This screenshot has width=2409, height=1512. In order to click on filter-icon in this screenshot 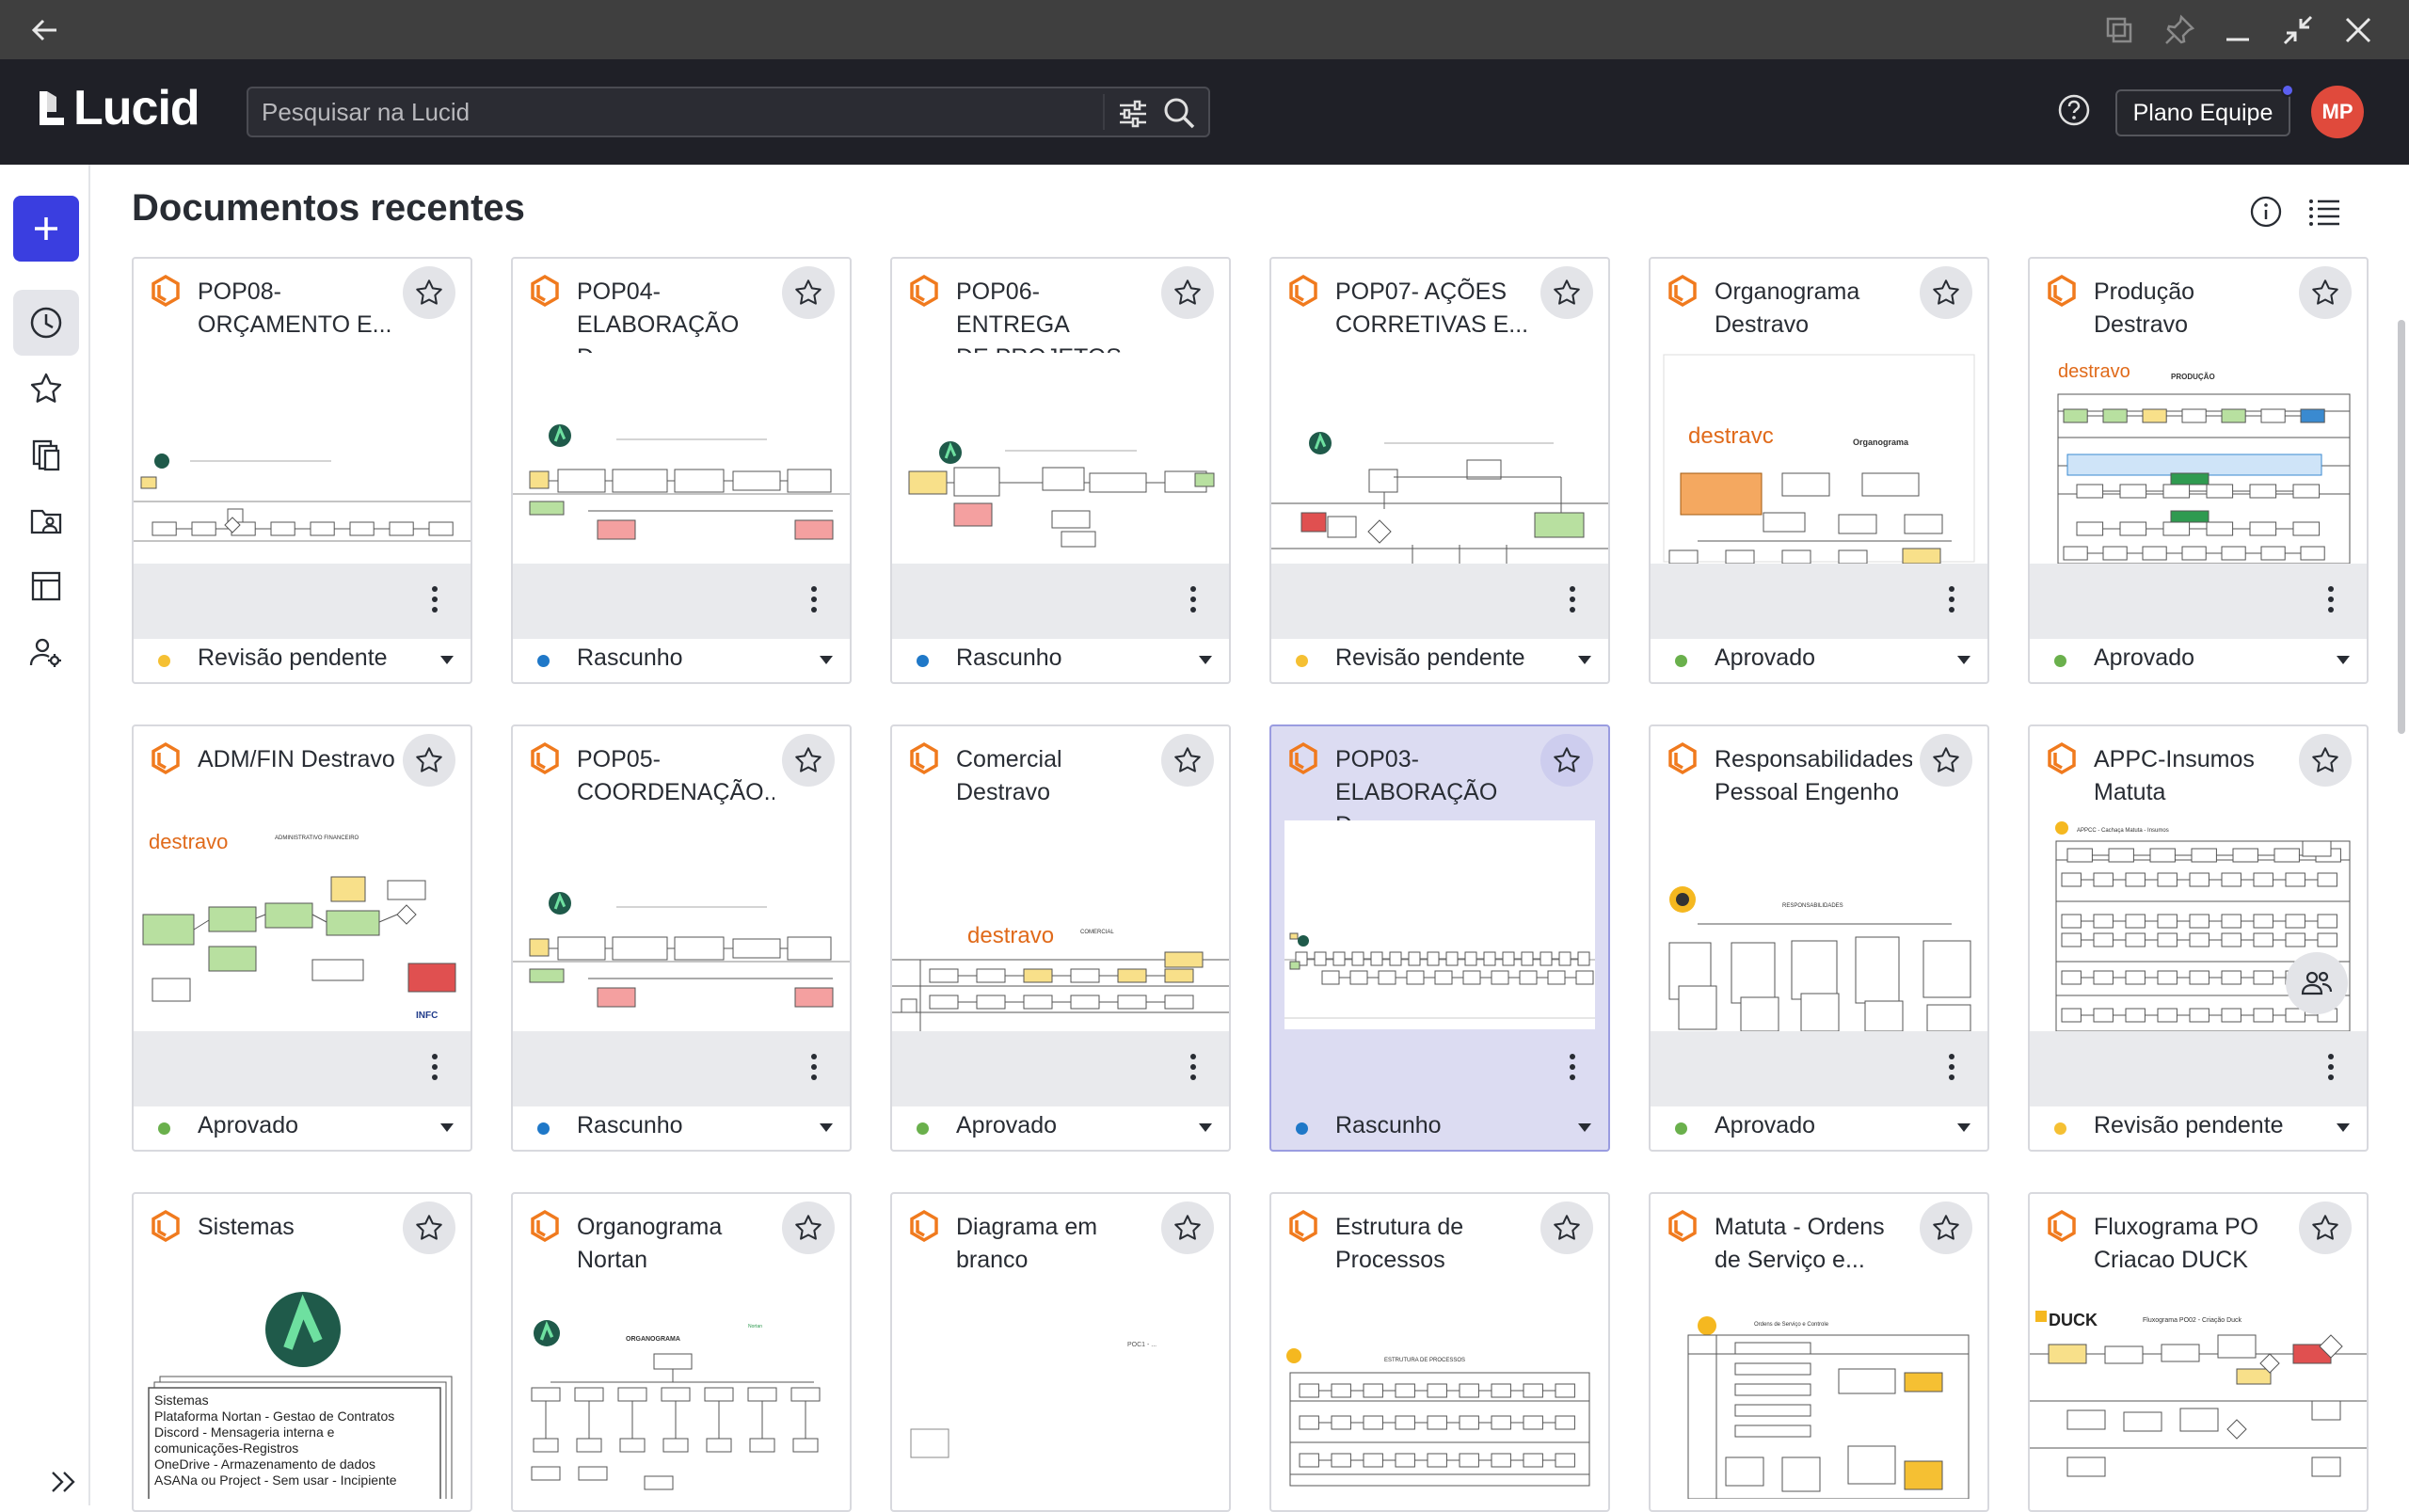, I will do `click(1133, 114)`.